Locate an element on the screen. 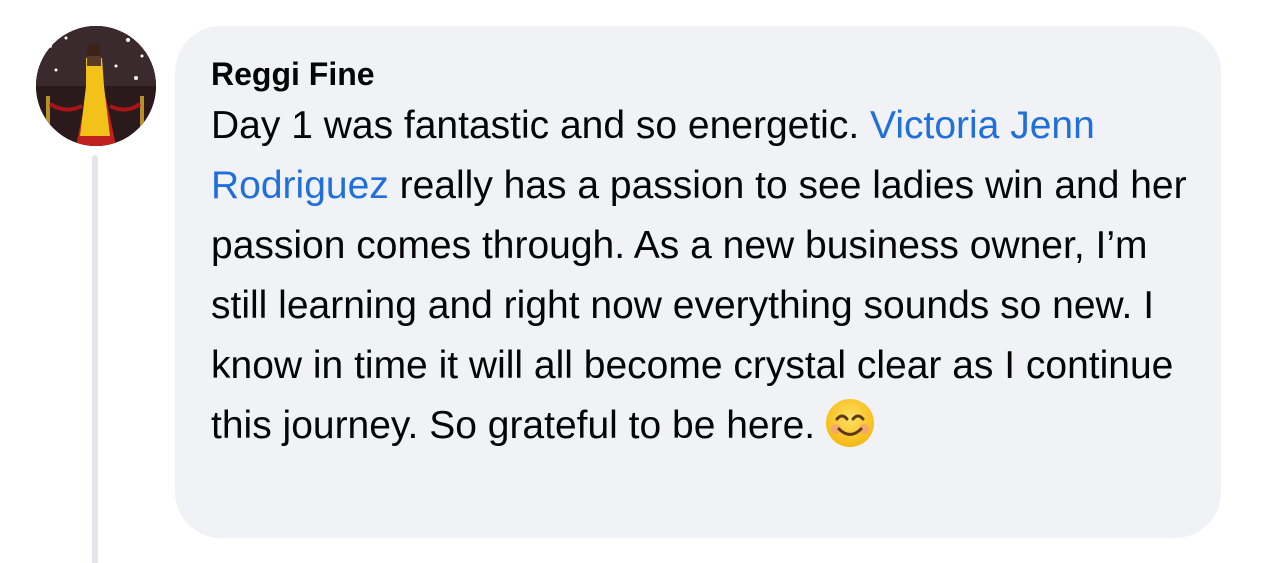 The image size is (1284, 563). avatar is located at coordinates (96, 86).